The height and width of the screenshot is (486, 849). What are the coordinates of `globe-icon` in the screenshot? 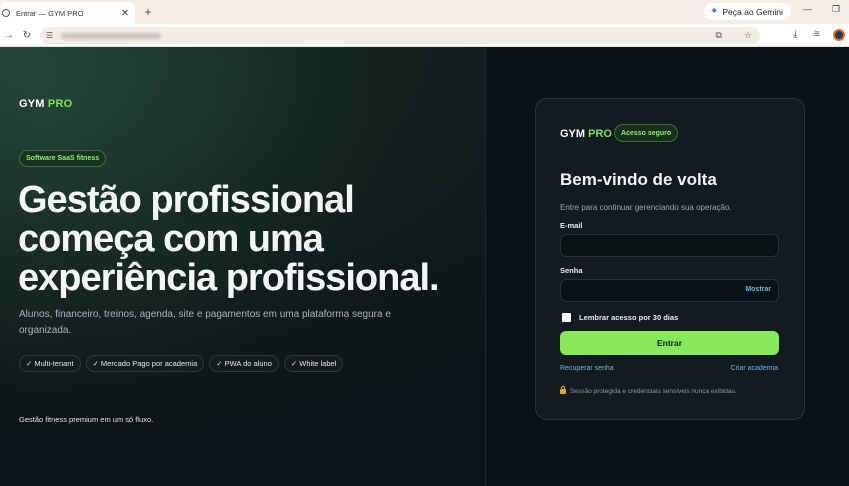 It's located at (6, 13).